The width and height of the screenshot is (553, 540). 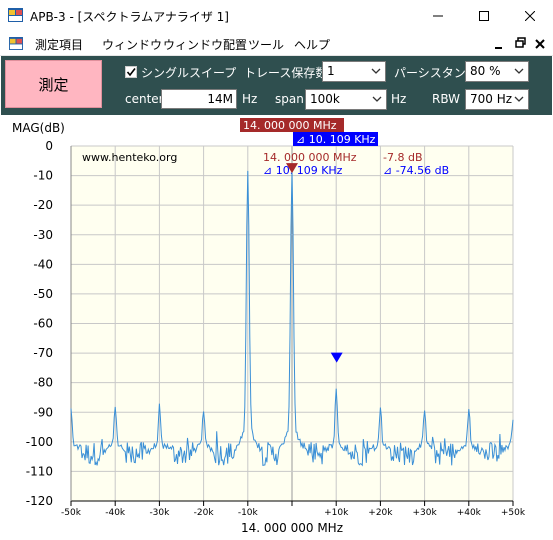 What do you see at coordinates (331, 71) in the screenshot?
I see `trace-save-value: 1` at bounding box center [331, 71].